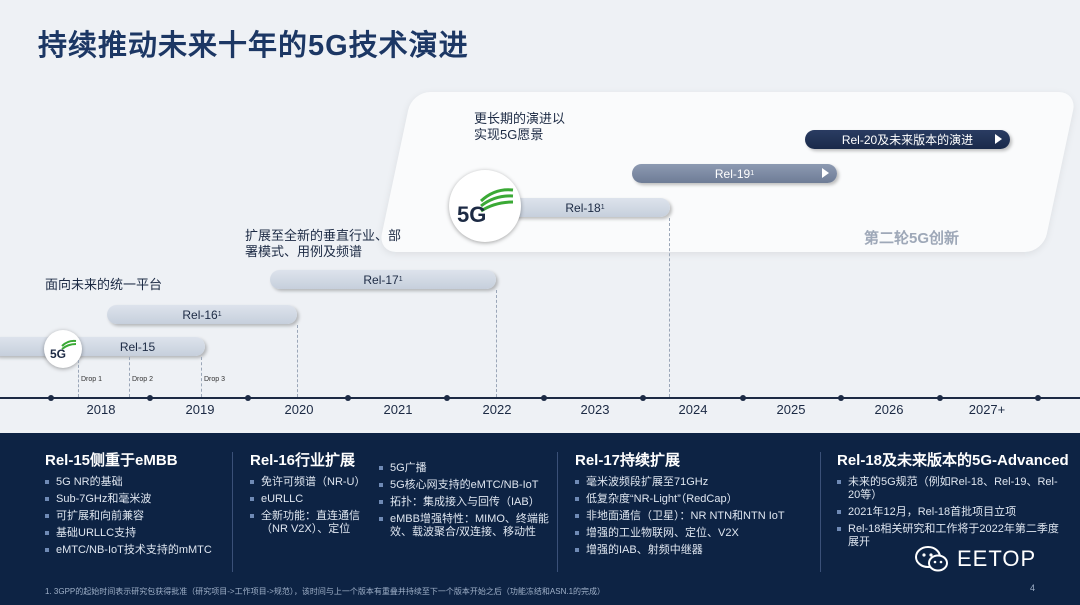  Describe the element at coordinates (92, 379) in the screenshot. I see `drop-1-label: Drop 1` at that location.